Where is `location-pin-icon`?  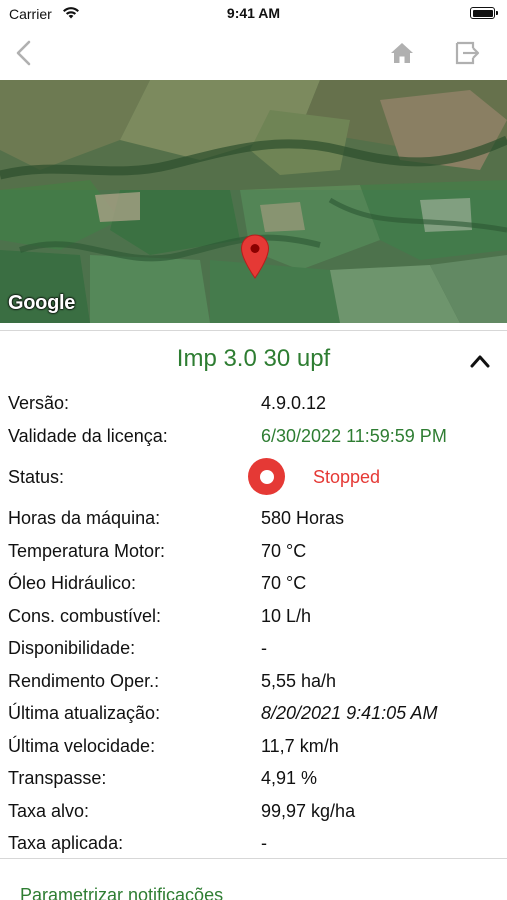 location-pin-icon is located at coordinates (255, 257).